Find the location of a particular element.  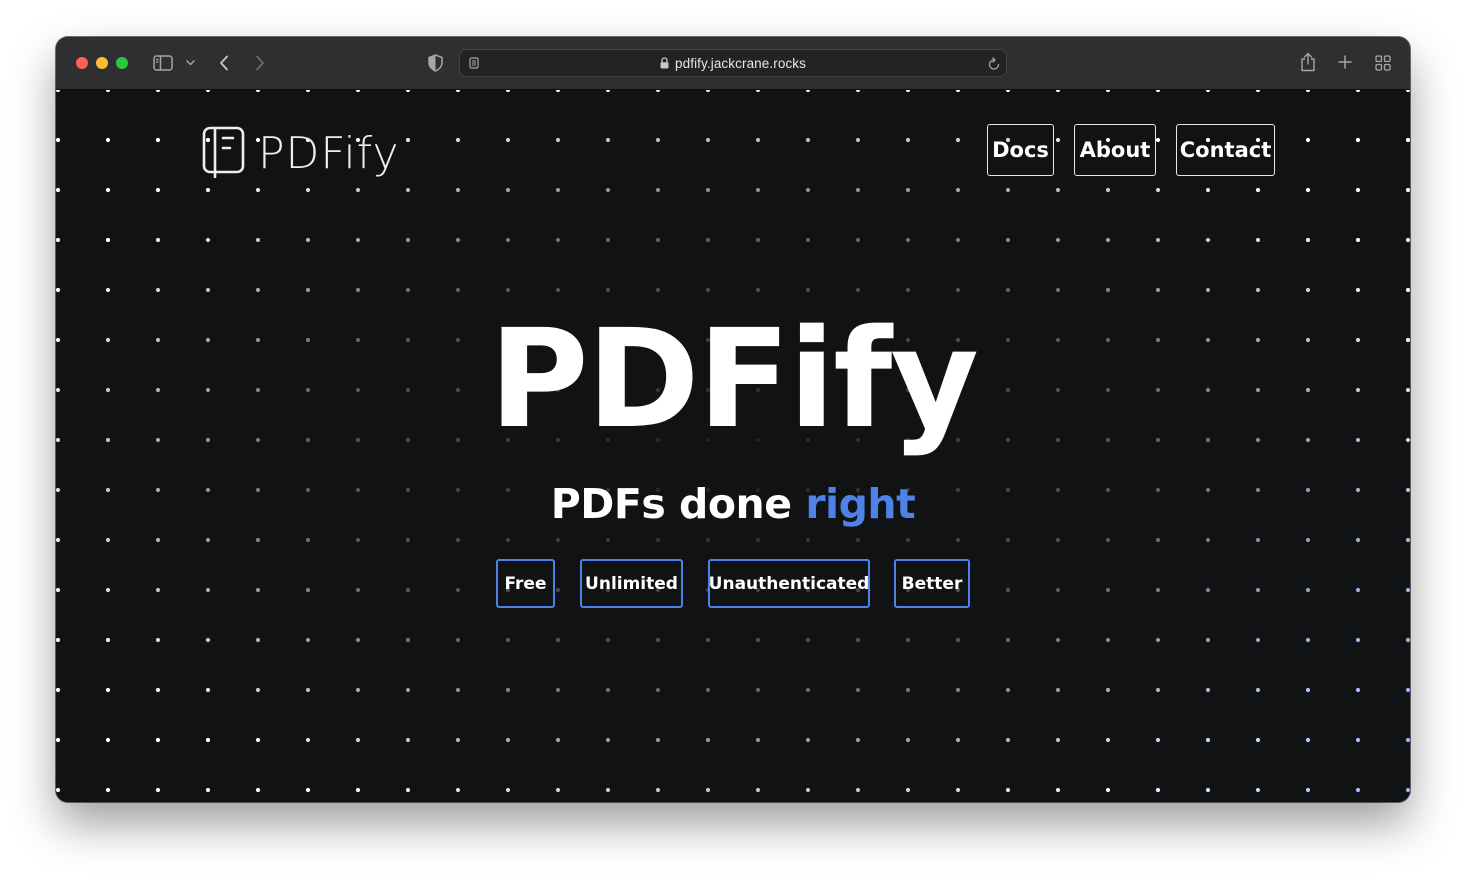

minimize-window-button is located at coordinates (102, 63).